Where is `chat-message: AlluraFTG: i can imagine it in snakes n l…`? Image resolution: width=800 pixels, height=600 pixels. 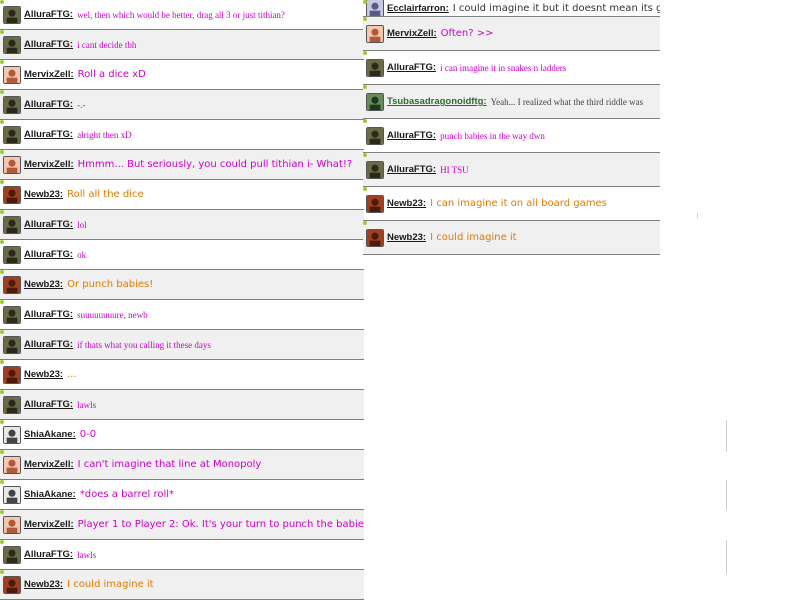 chat-message: AlluraFTG: i can imagine it in snakes n l… is located at coordinates (511, 68).